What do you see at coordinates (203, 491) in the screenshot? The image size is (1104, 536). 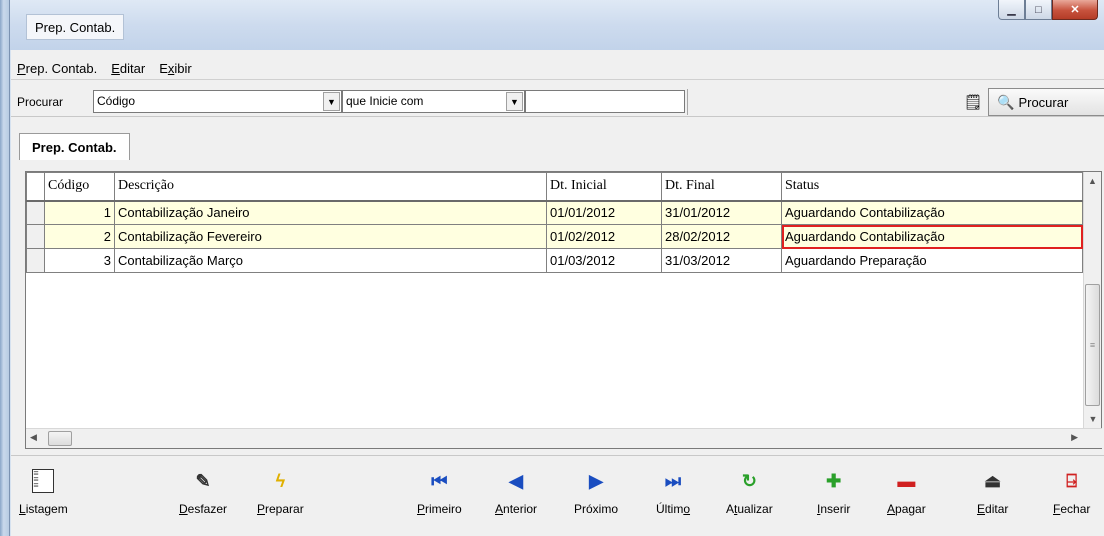 I see `desfazer-button: ✎ Desfazer` at bounding box center [203, 491].